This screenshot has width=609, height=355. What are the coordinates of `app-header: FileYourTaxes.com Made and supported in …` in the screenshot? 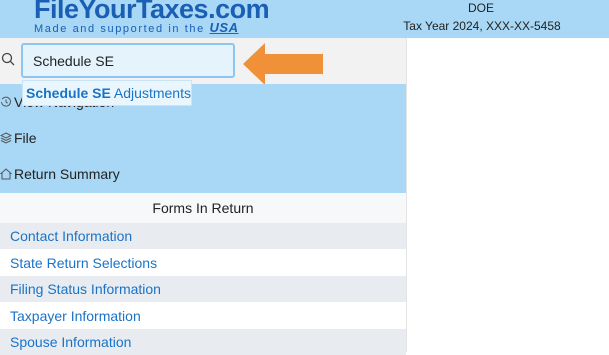 It's located at (304, 19).